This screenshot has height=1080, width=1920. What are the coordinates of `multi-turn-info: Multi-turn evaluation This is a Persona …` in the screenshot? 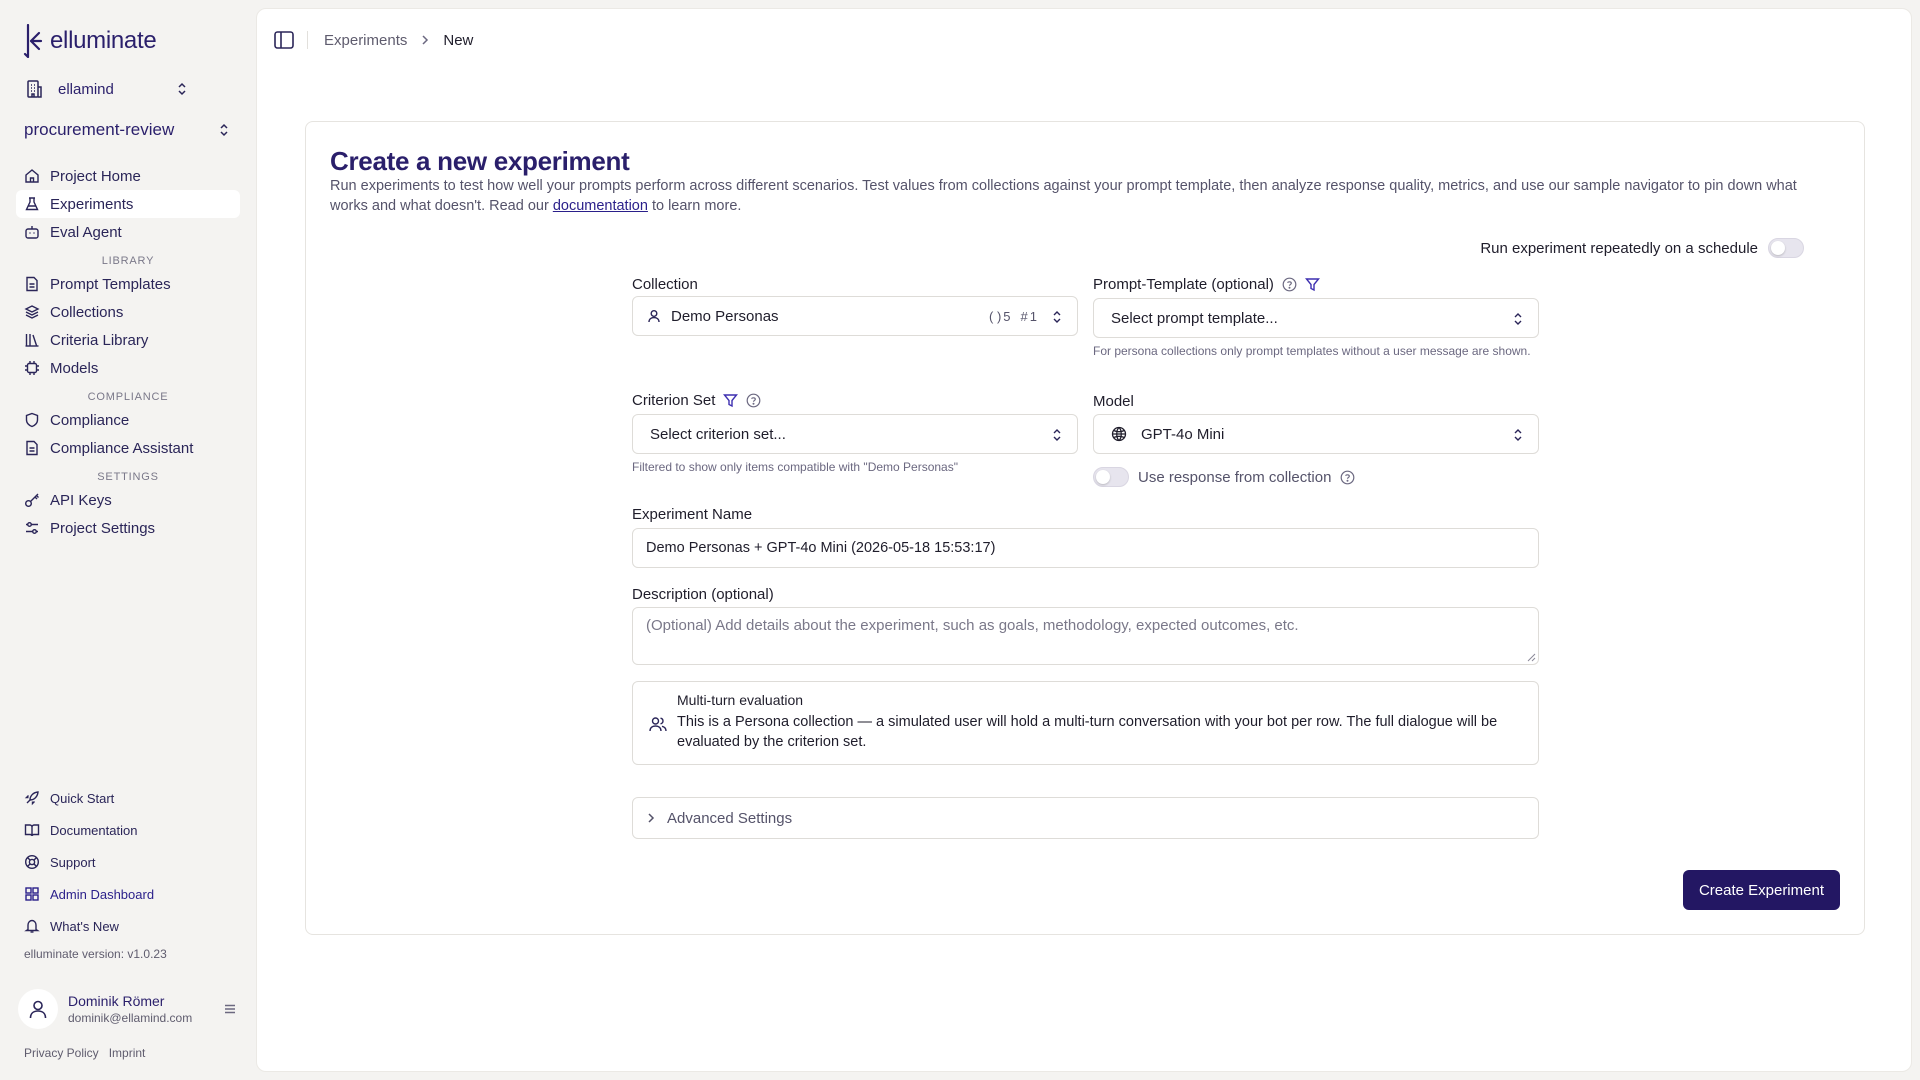 It's located at (1085, 723).